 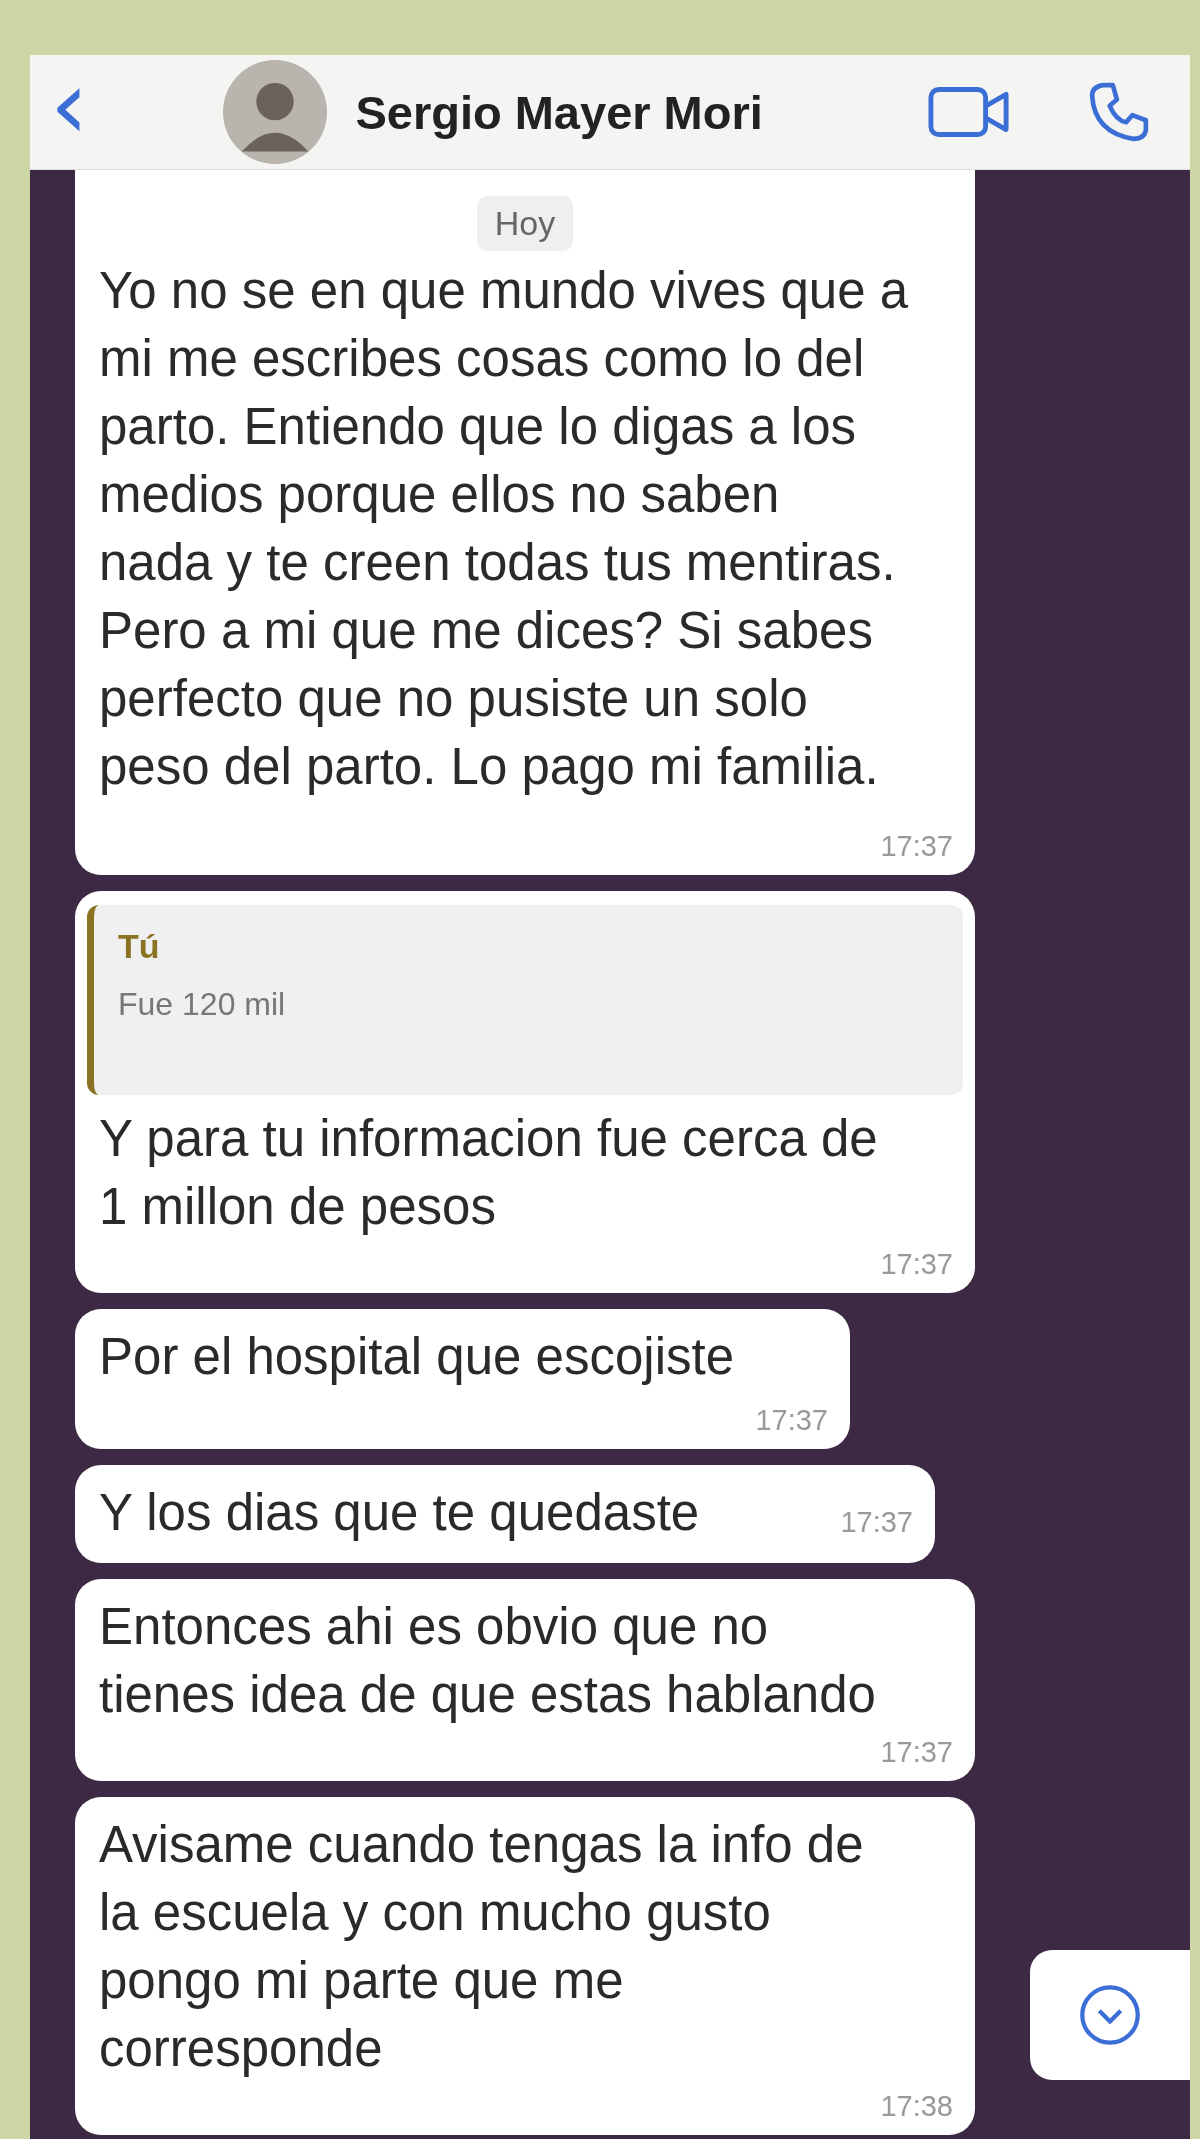 I want to click on message-time: 17:38, so click(x=916, y=2106).